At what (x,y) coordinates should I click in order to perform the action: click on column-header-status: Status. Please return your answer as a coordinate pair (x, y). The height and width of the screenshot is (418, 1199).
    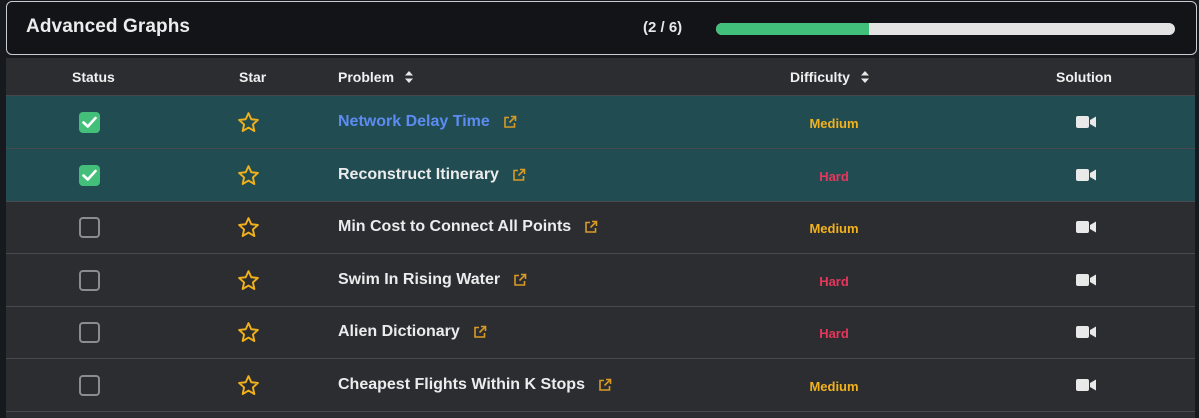
    Looking at the image, I should click on (93, 77).